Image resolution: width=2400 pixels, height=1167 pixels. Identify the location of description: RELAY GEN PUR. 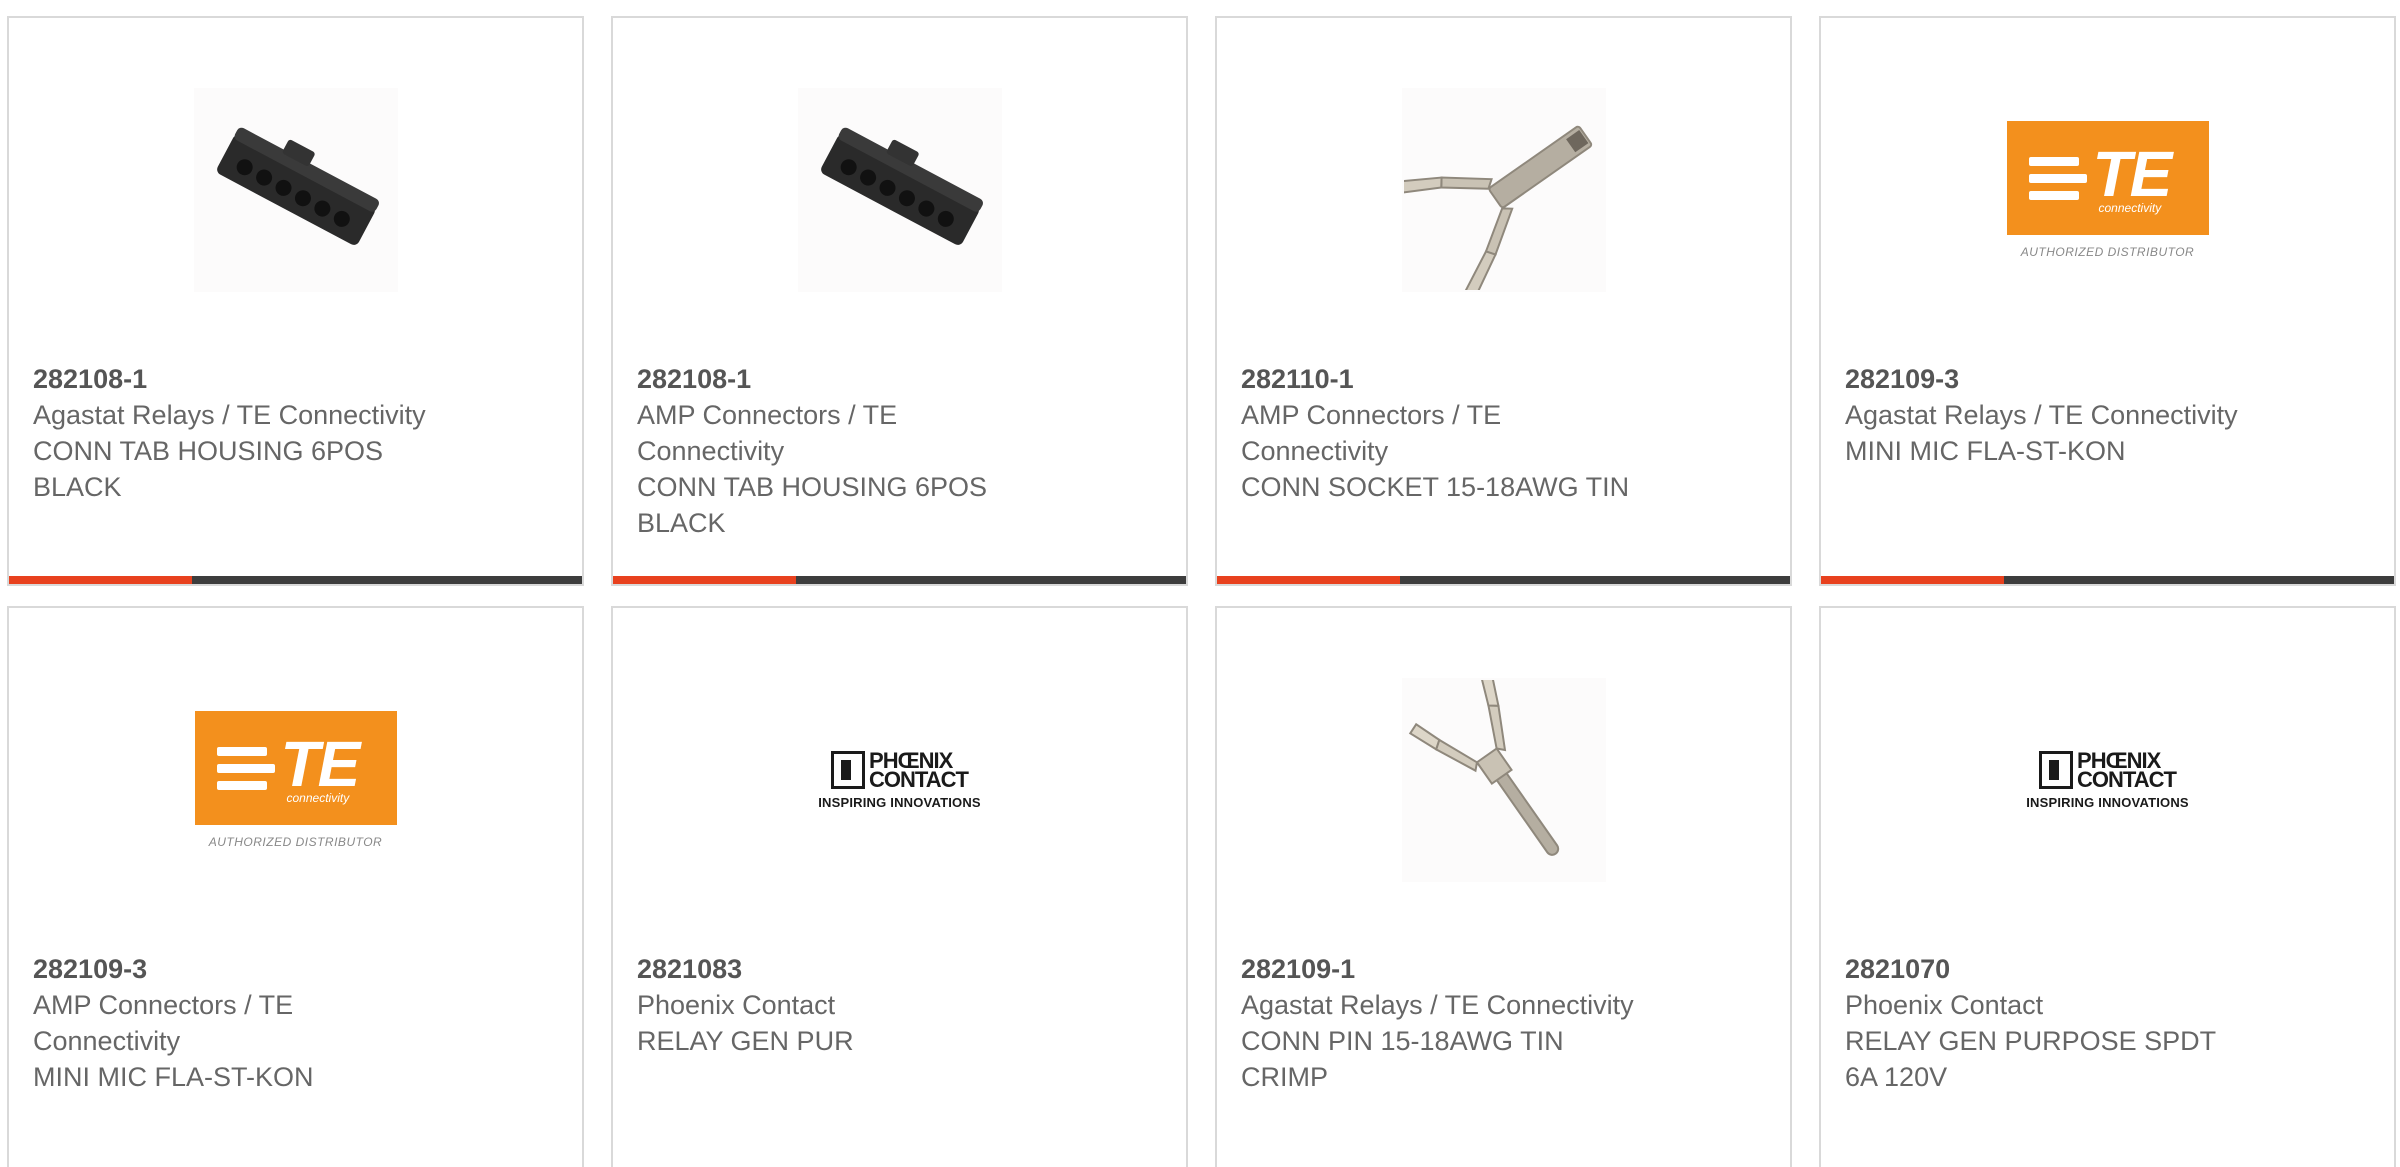
(745, 1041).